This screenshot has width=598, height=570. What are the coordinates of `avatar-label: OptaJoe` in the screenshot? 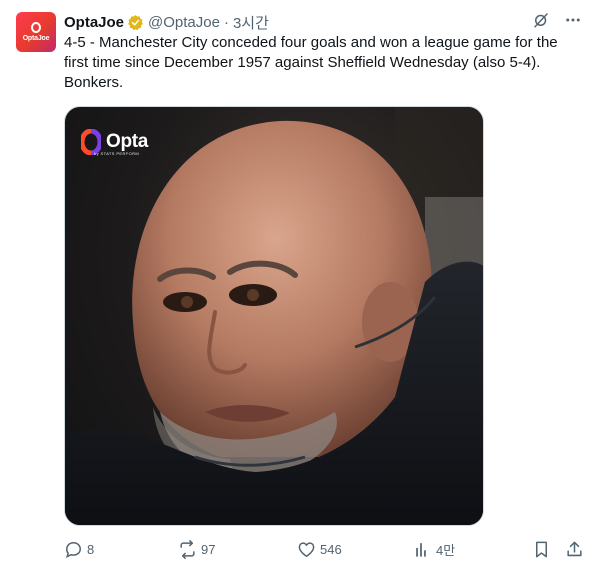 It's located at (36, 38).